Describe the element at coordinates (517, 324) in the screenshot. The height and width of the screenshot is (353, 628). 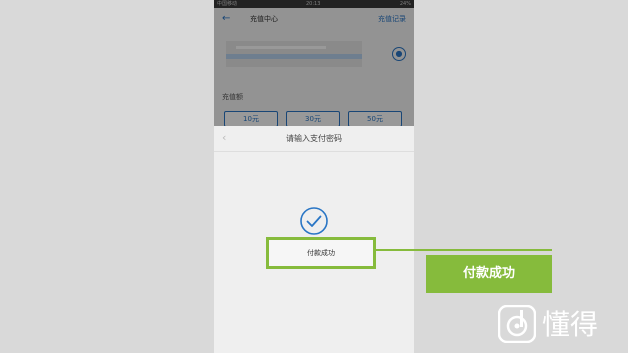
I see `brand-icon` at that location.